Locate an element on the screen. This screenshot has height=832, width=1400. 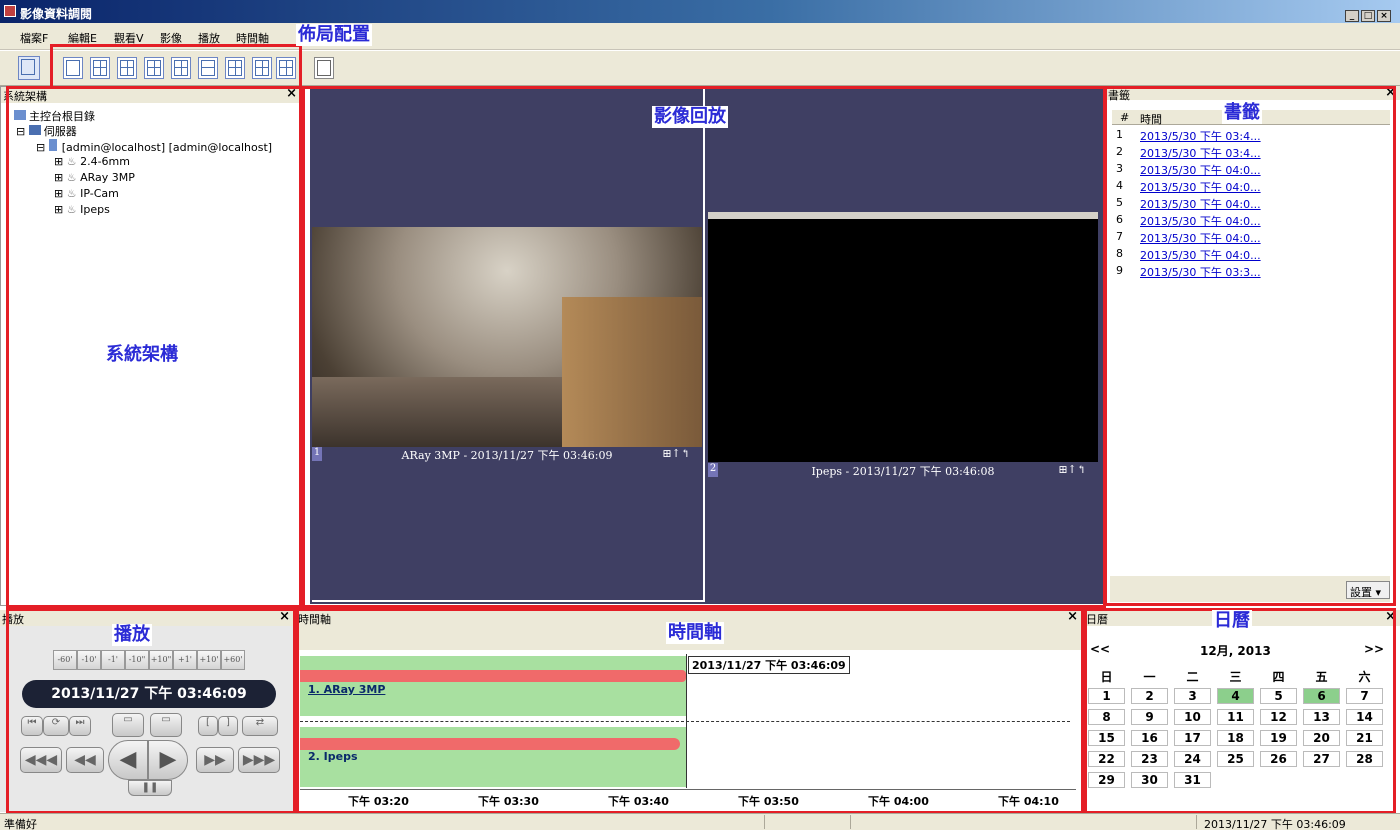
calendar-day: 26 is located at coordinates (1278, 759).